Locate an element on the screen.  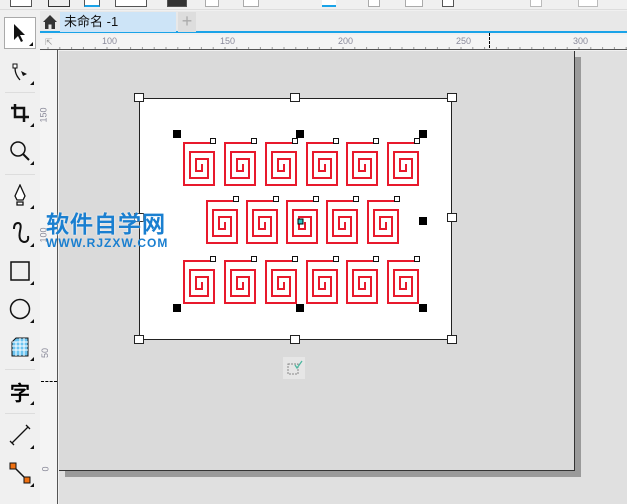
center-marker is located at coordinates (300, 221).